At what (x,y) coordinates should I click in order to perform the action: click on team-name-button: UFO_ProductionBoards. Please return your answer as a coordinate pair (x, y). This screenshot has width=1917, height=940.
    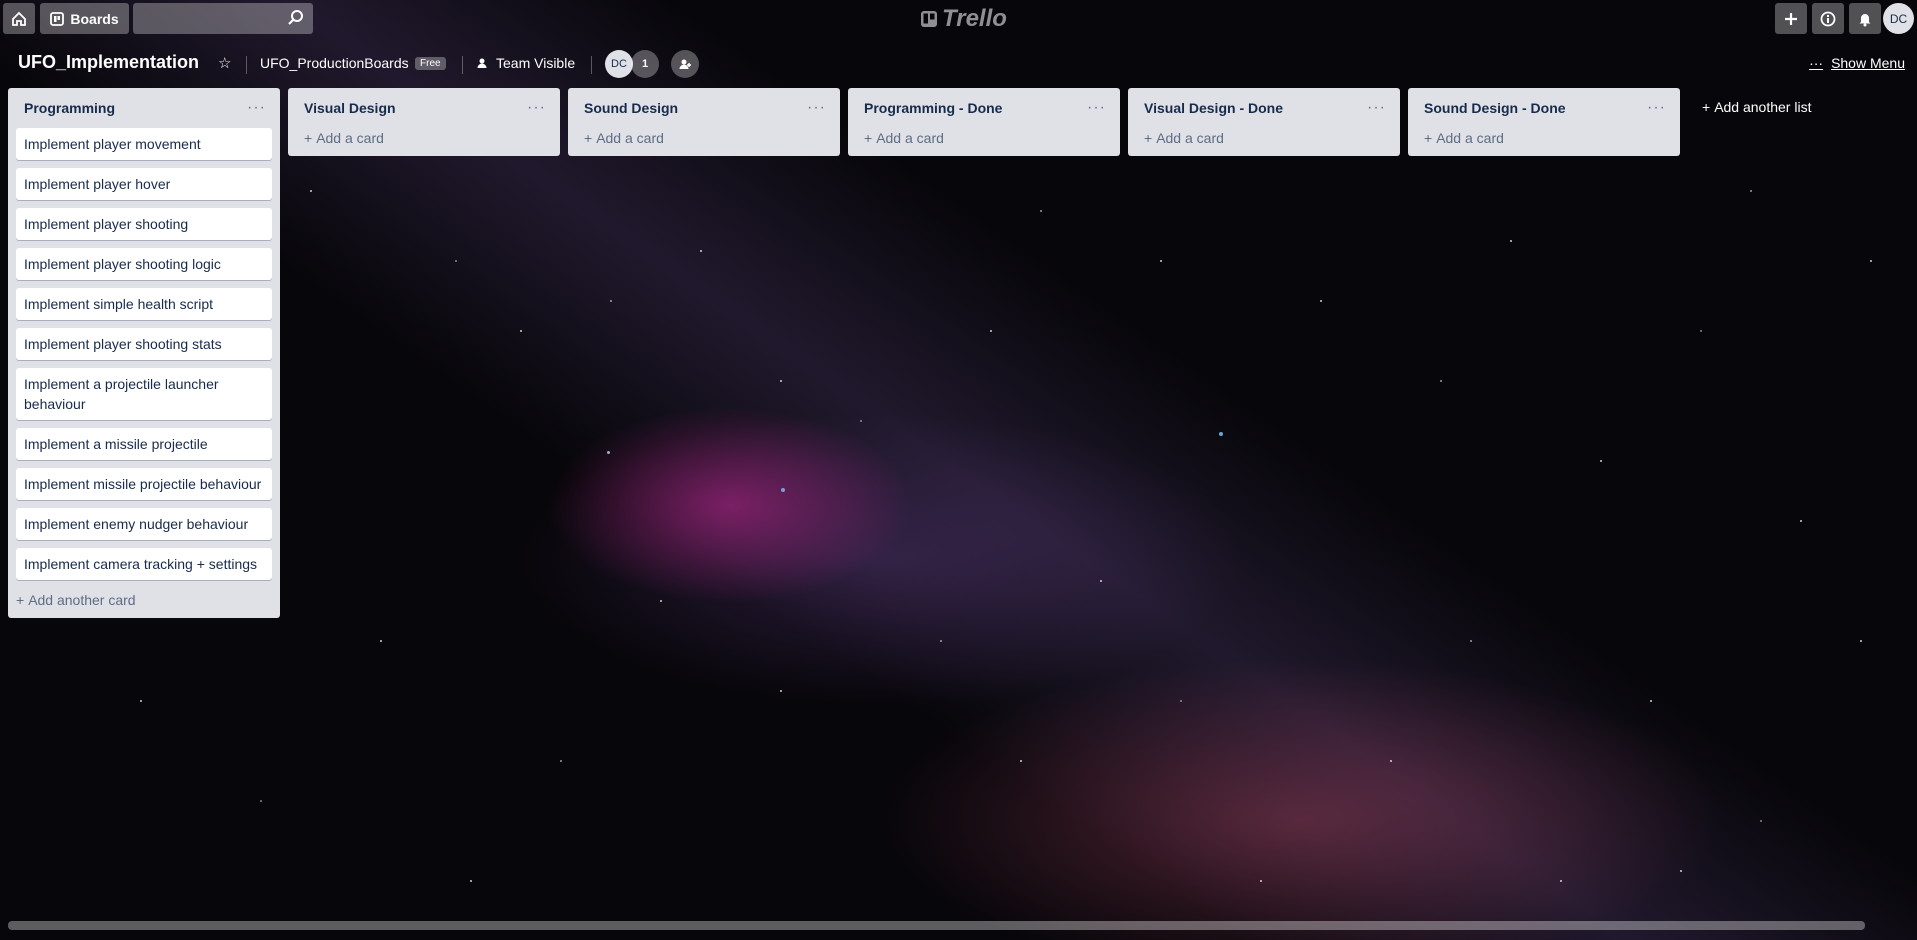
    Looking at the image, I should click on (334, 63).